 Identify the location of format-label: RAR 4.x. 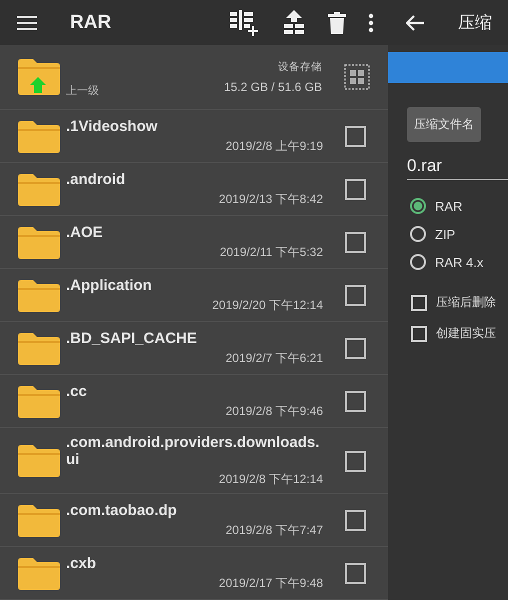
(459, 262).